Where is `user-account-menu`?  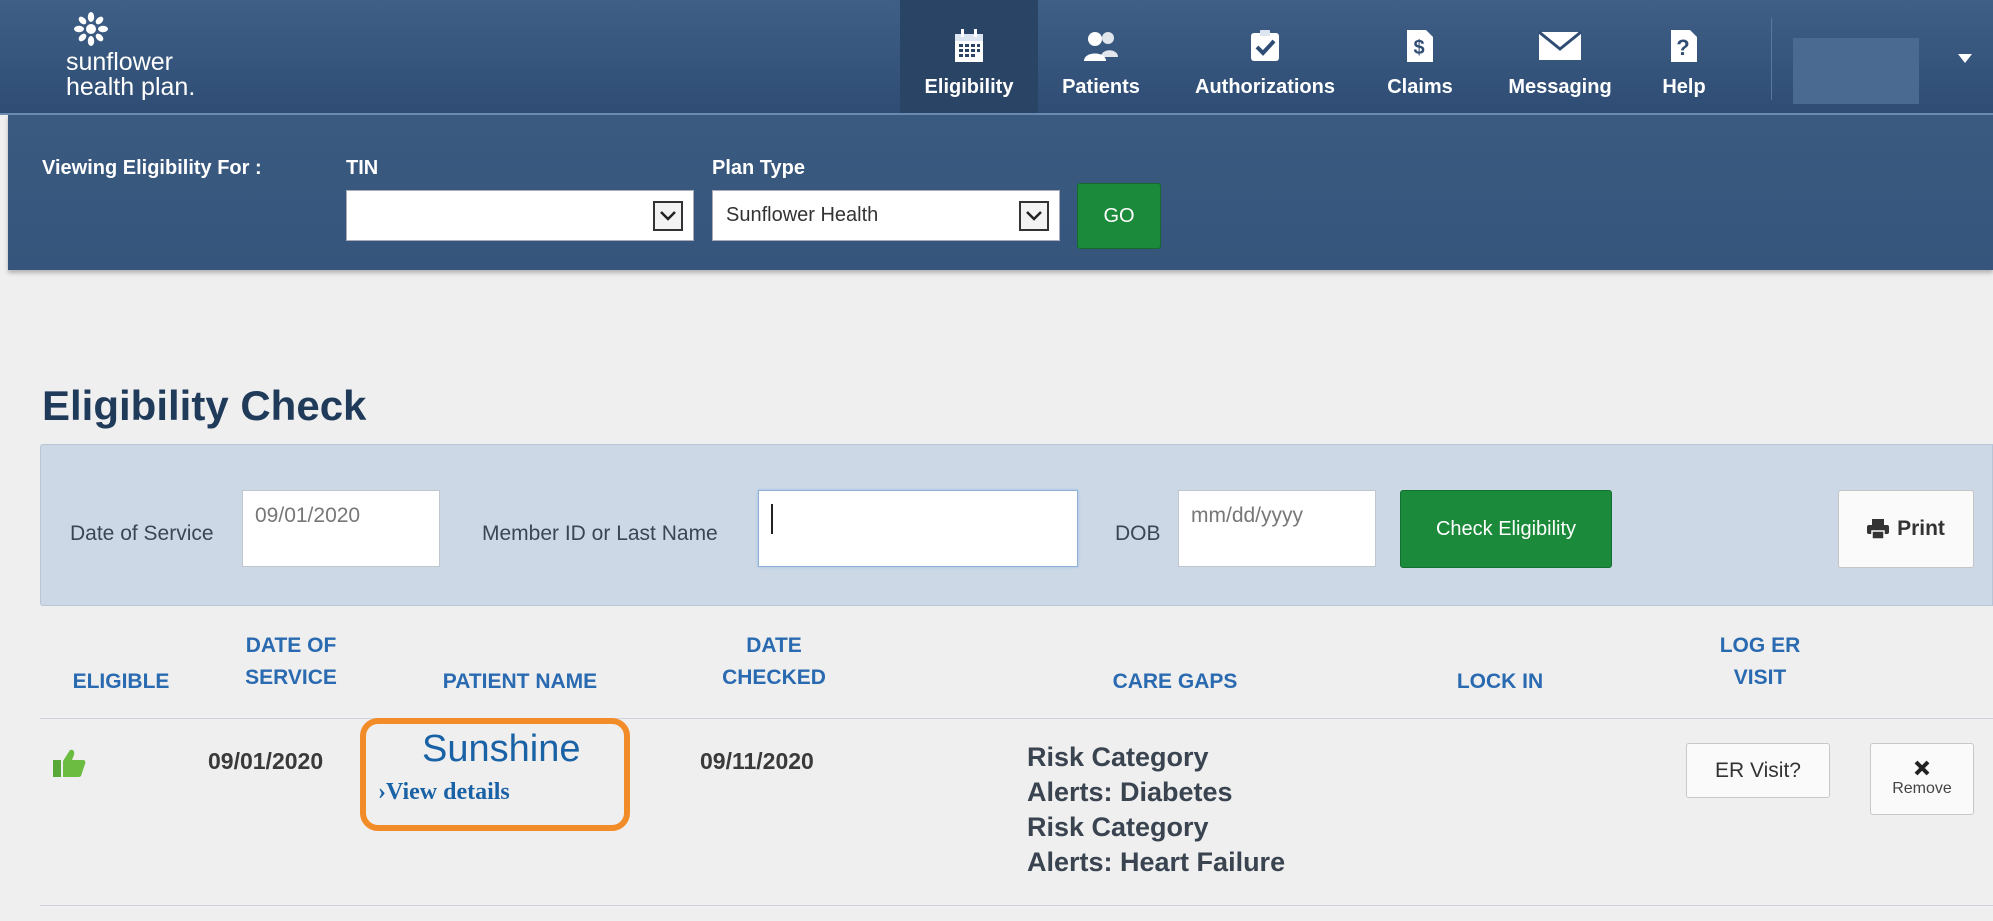 user-account-menu is located at coordinates (1856, 71).